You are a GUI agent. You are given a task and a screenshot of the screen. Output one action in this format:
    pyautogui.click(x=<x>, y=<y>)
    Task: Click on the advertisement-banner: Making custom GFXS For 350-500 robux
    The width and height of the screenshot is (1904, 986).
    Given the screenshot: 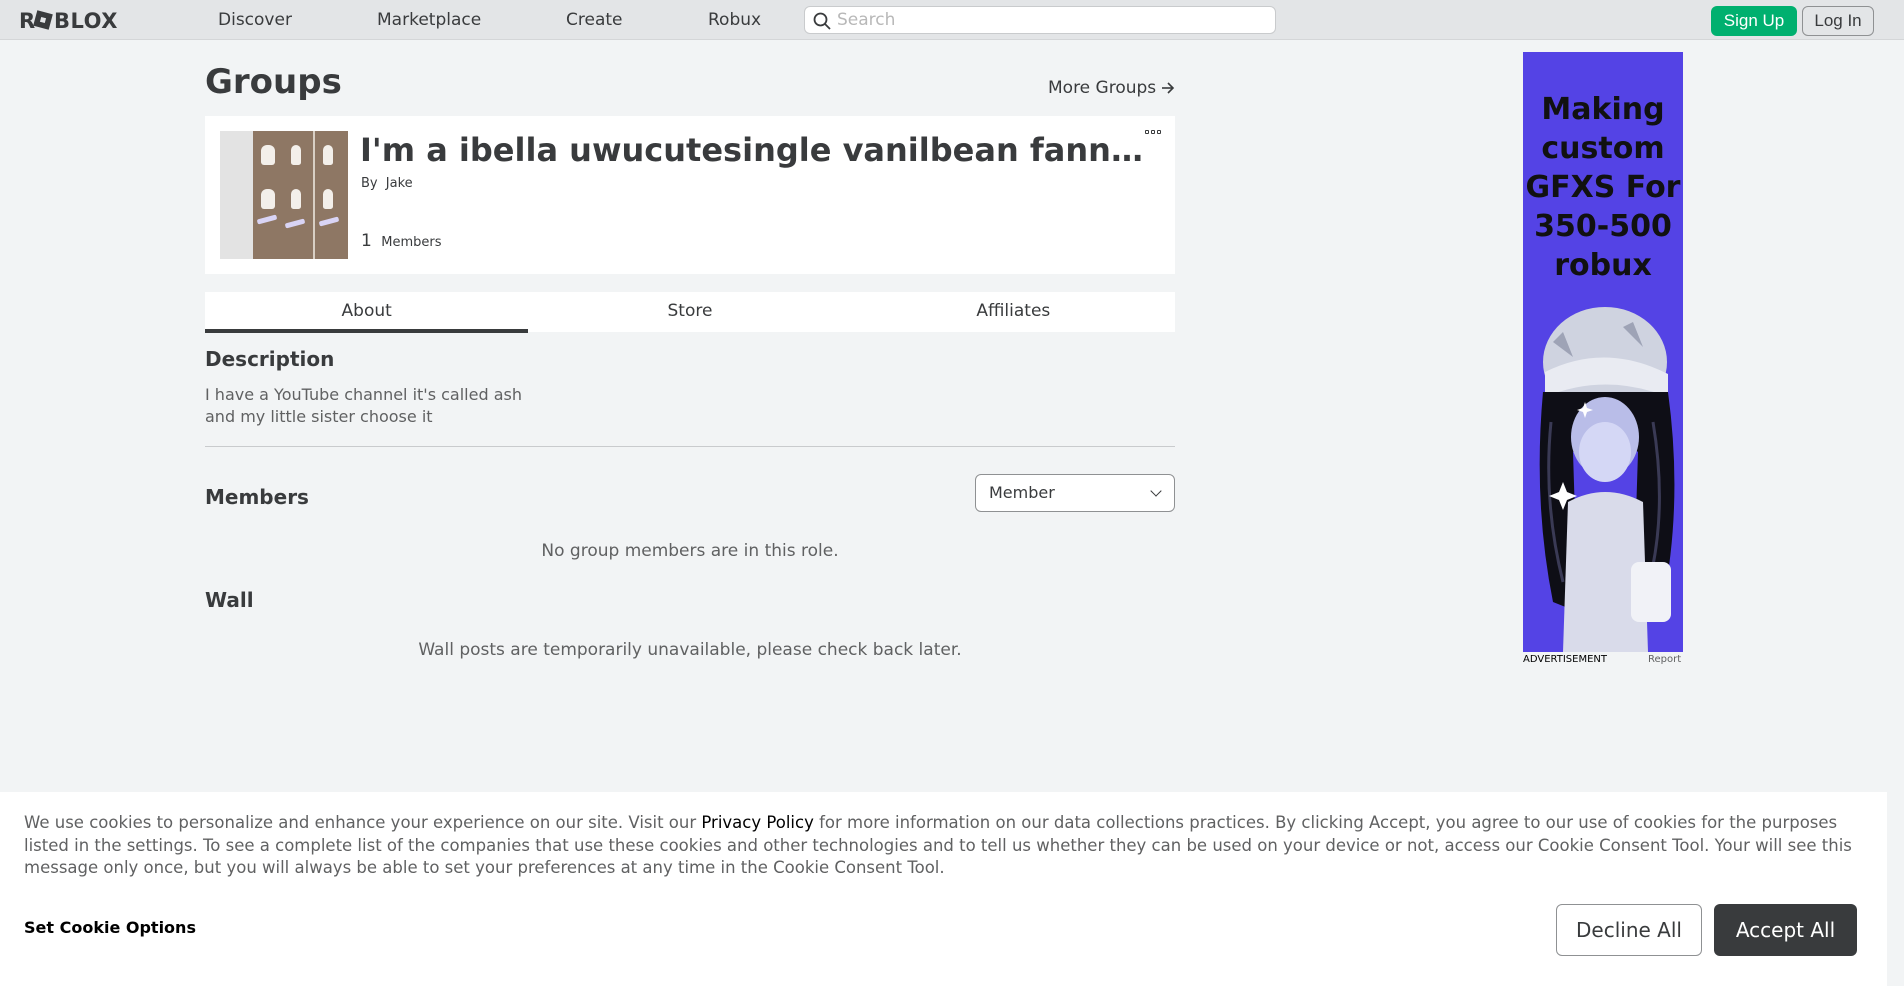 What is the action you would take?
    pyautogui.click(x=1603, y=352)
    